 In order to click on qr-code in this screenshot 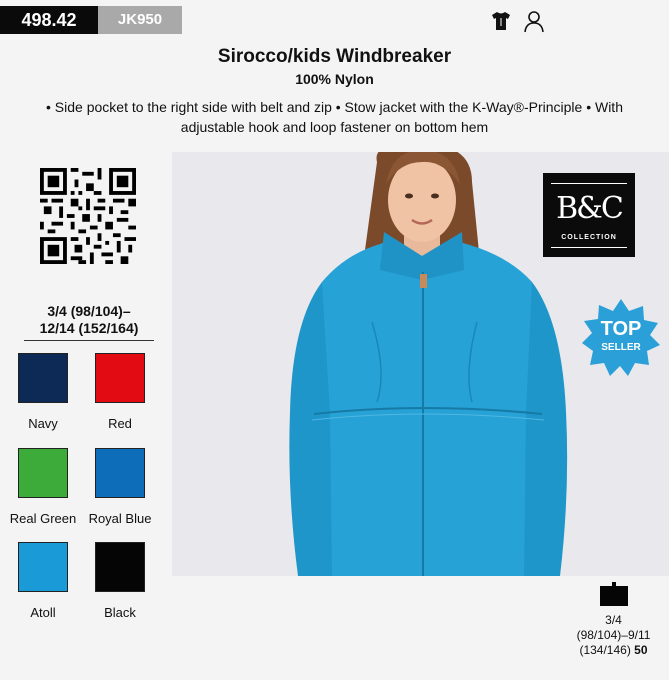, I will do `click(88, 216)`.